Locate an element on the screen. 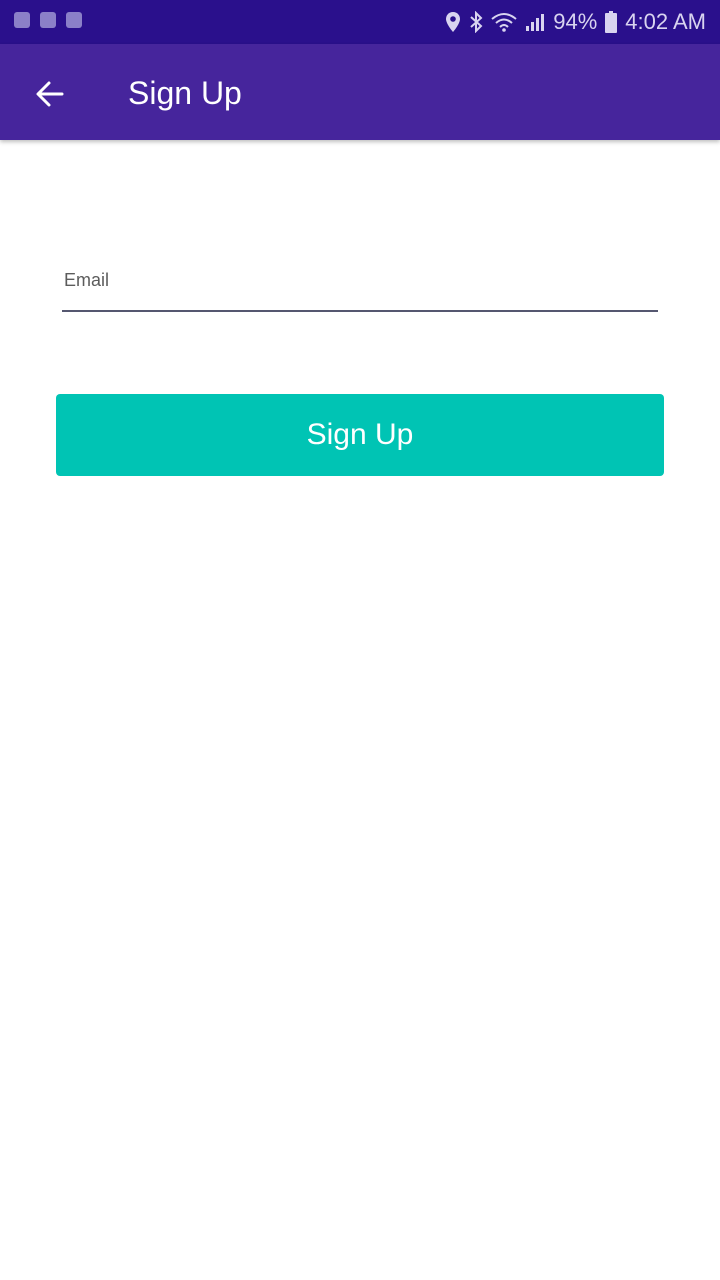 This screenshot has width=720, height=1280. notification-icons is located at coordinates (48, 20).